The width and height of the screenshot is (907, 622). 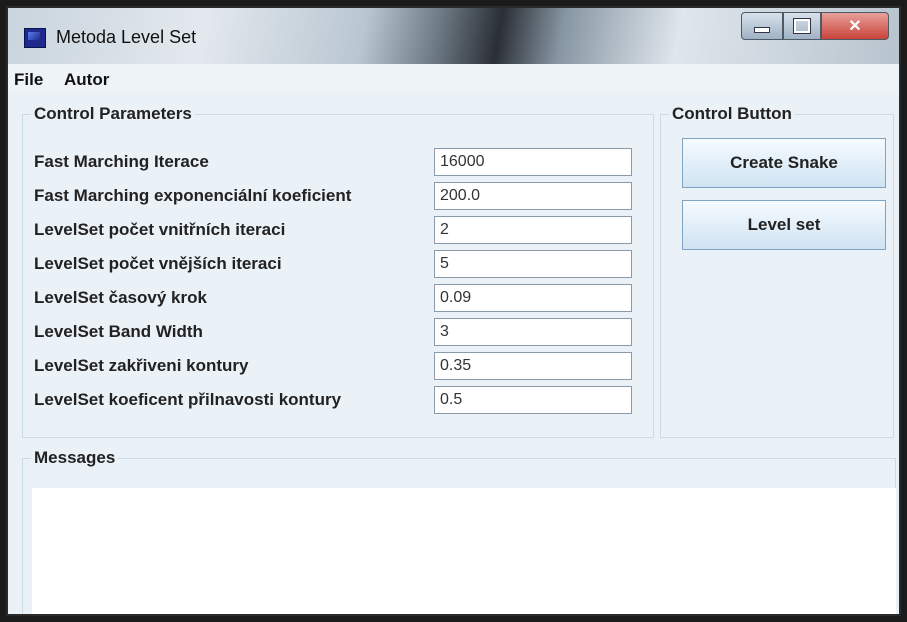 What do you see at coordinates (120, 297) in the screenshot?
I see `param-label: LevelSet časový krok` at bounding box center [120, 297].